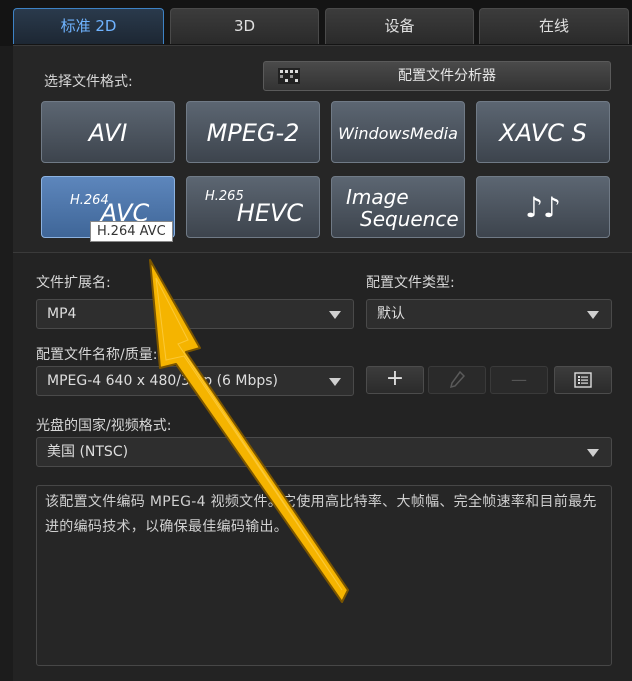  I want to click on minus-icon: —, so click(519, 379).